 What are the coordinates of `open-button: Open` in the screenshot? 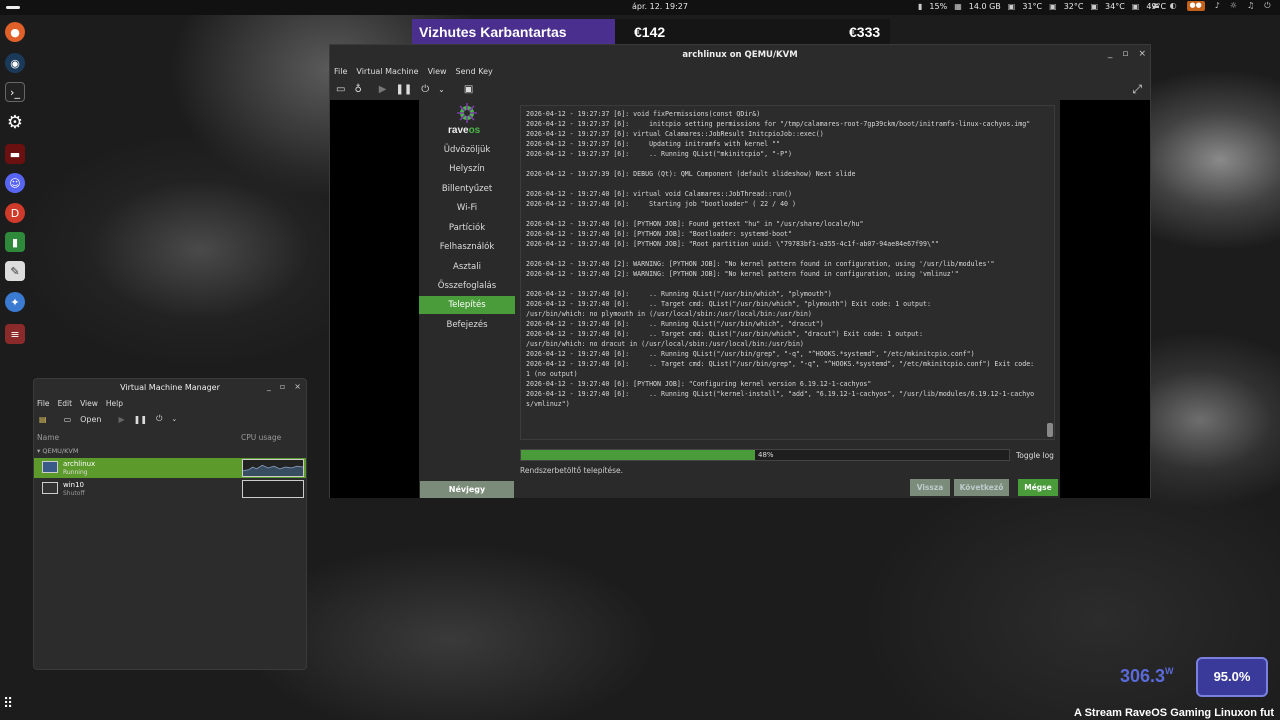 It's located at (90, 419).